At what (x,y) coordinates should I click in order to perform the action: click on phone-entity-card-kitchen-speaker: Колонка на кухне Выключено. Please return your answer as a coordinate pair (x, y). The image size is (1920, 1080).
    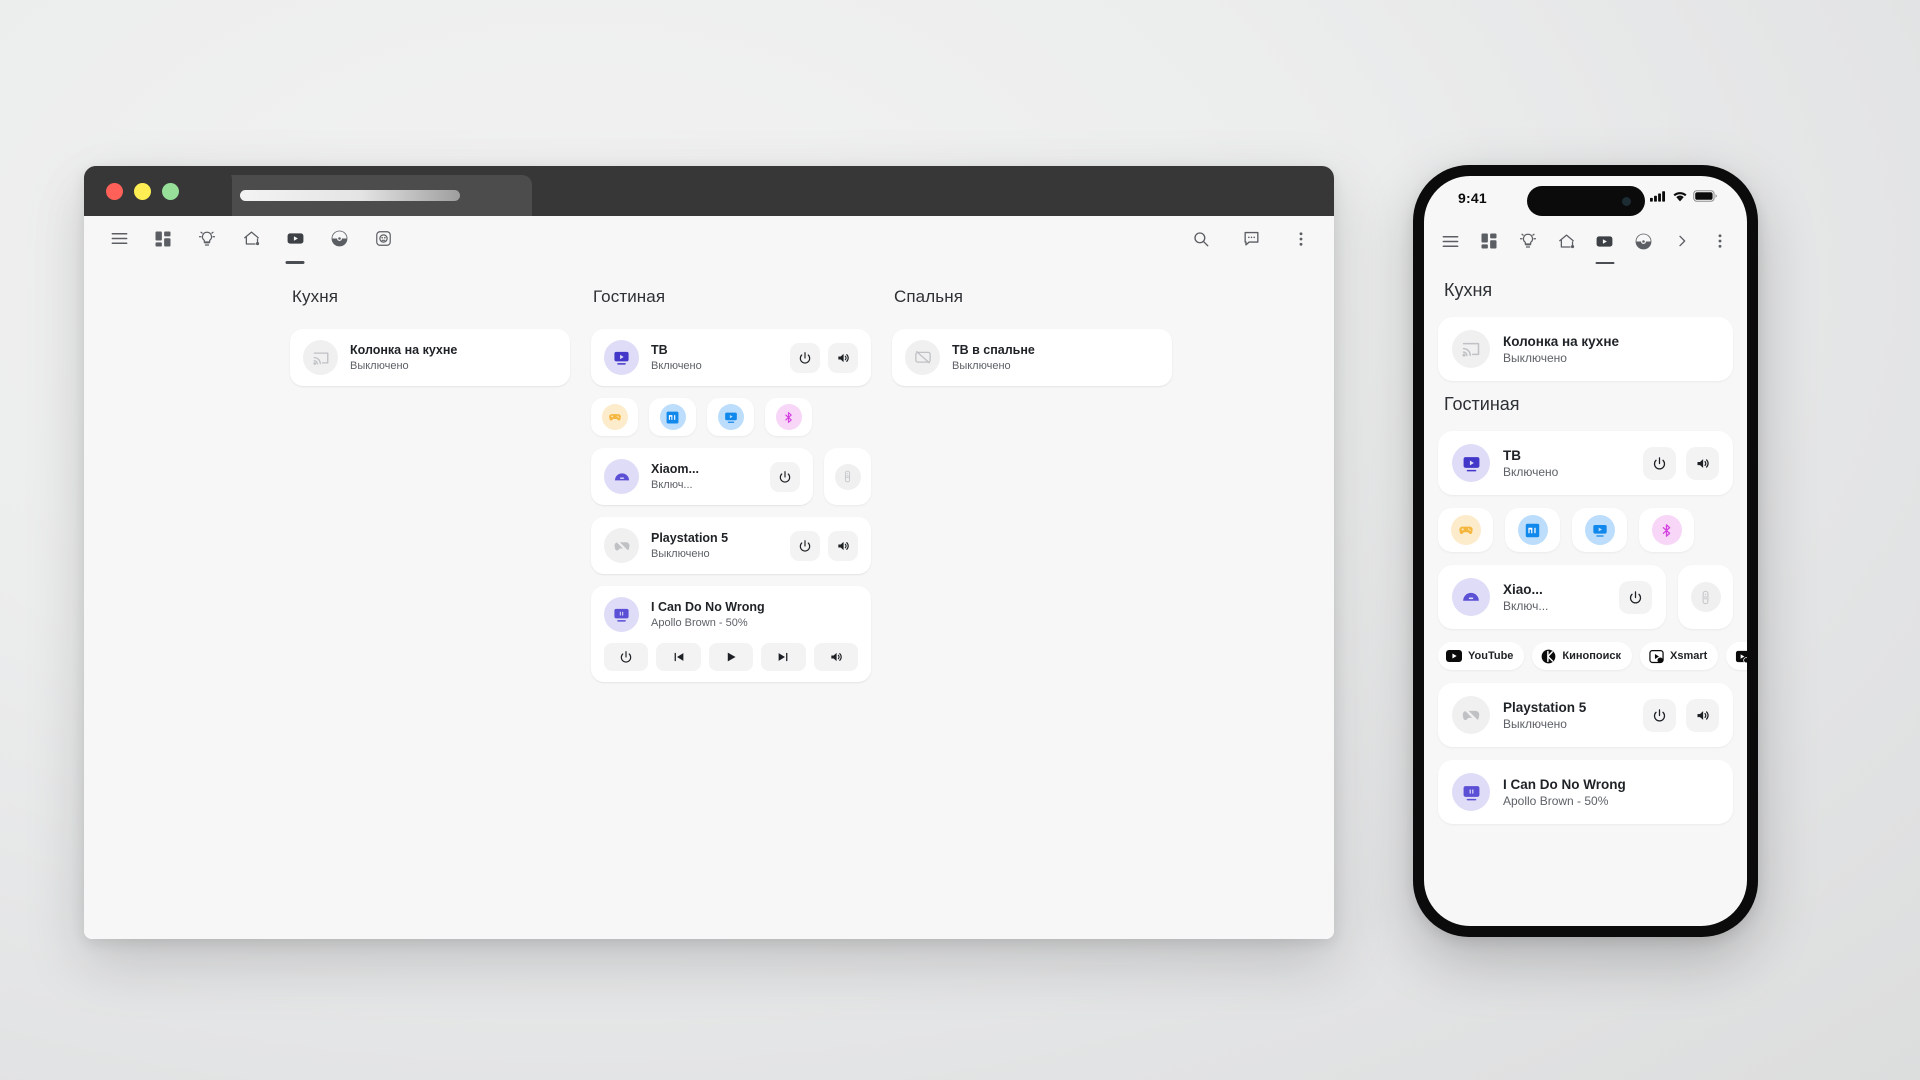
    Looking at the image, I should click on (1585, 349).